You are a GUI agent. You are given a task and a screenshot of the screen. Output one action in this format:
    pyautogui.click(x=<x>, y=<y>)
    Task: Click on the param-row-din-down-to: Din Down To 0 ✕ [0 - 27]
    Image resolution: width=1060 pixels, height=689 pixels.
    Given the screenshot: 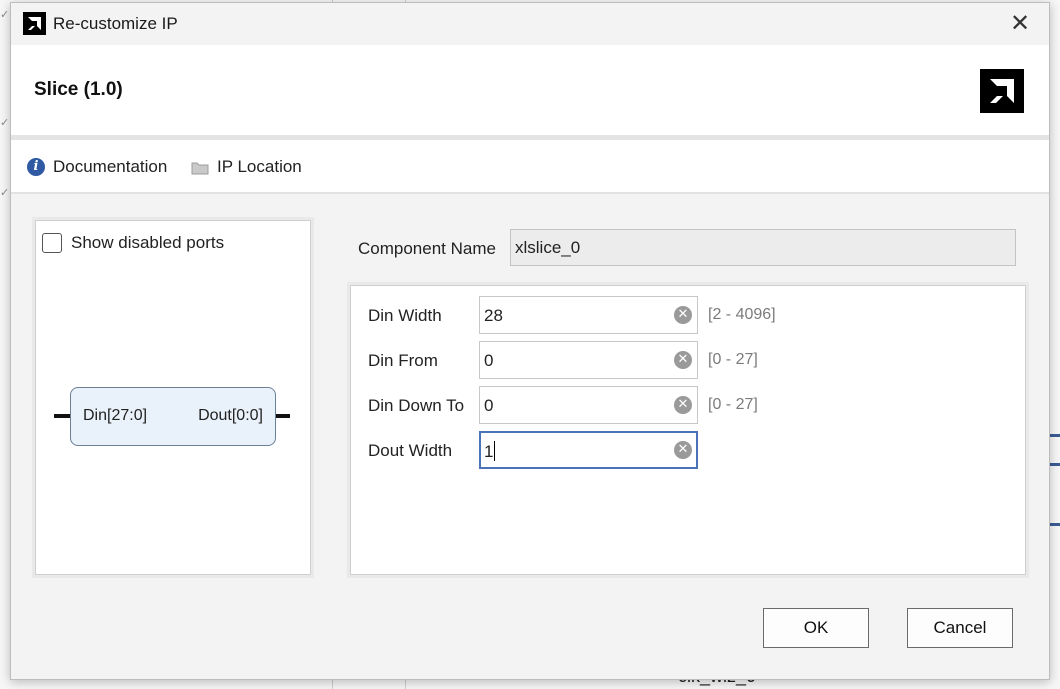 What is the action you would take?
    pyautogui.click(x=688, y=405)
    